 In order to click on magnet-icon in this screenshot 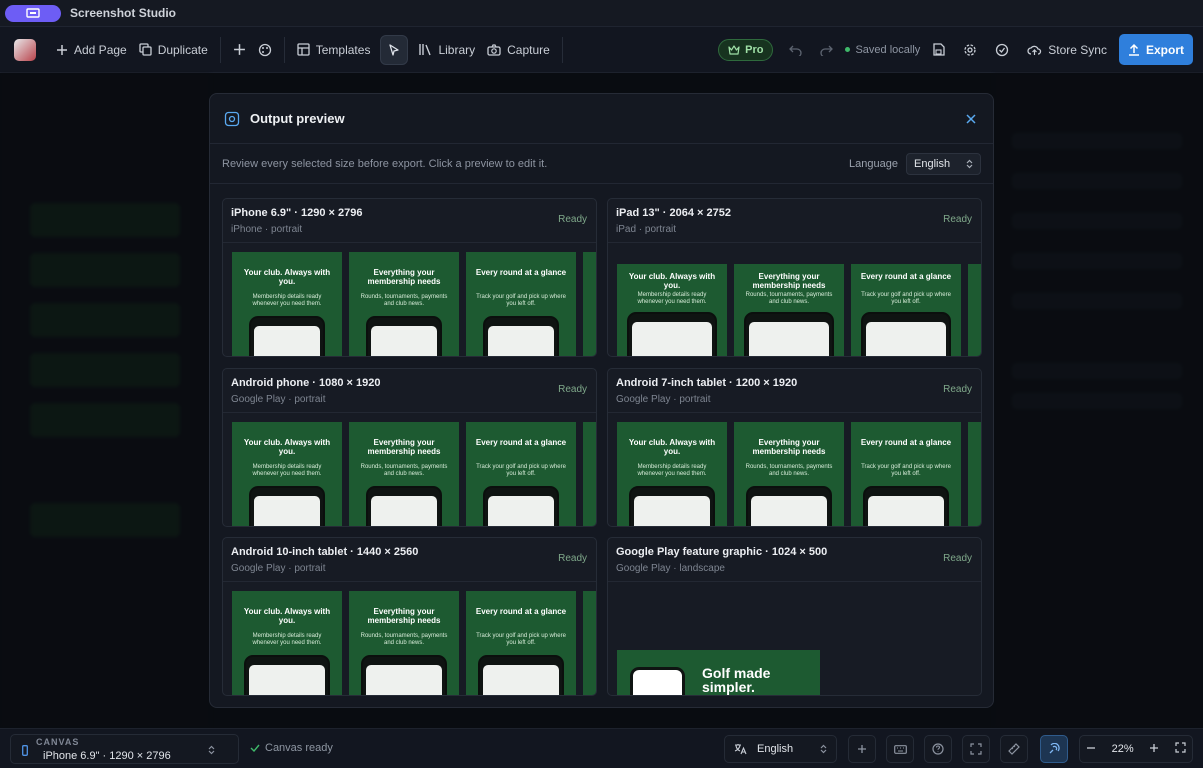, I will do `click(1054, 748)`.